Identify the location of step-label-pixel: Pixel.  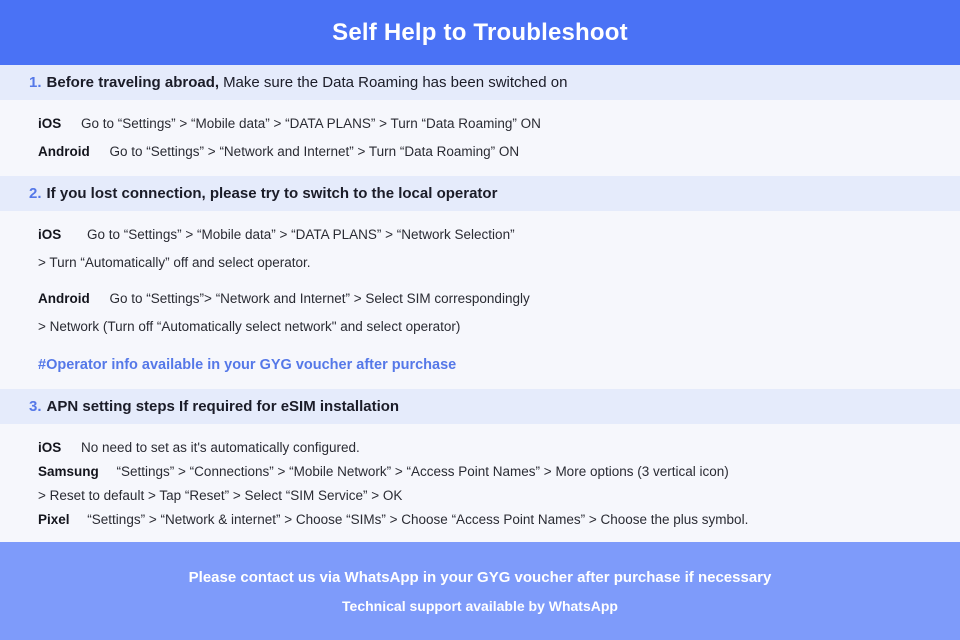
(54, 519).